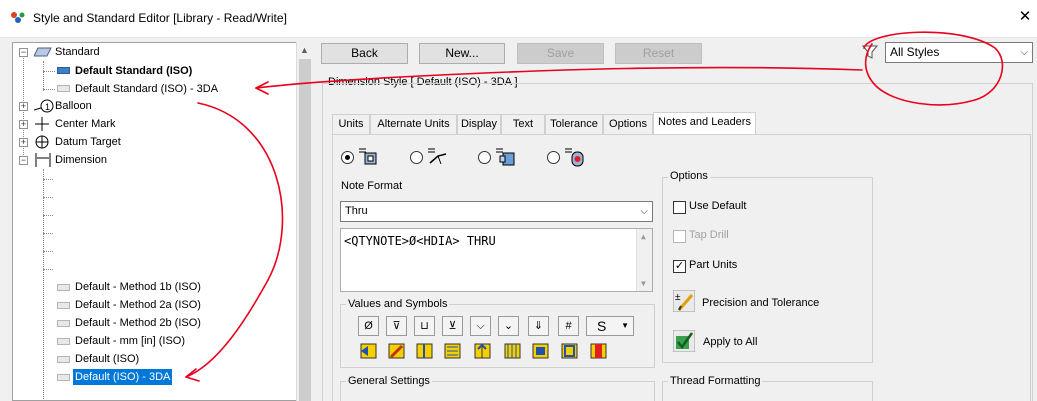 This screenshot has width=1037, height=401. Describe the element at coordinates (368, 156) in the screenshot. I see `hole-note-icon` at that location.